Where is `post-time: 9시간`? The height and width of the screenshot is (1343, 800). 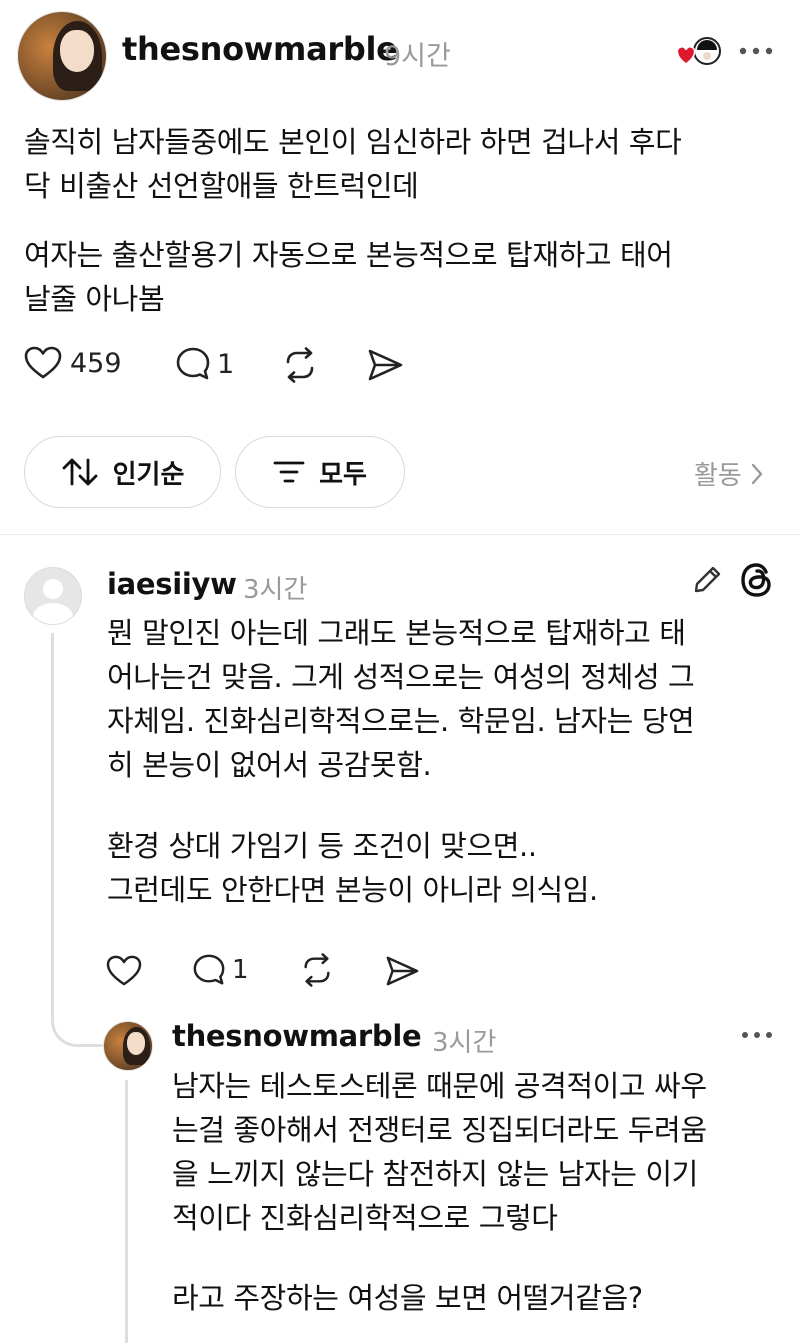 post-time: 9시간 is located at coordinates (417, 56).